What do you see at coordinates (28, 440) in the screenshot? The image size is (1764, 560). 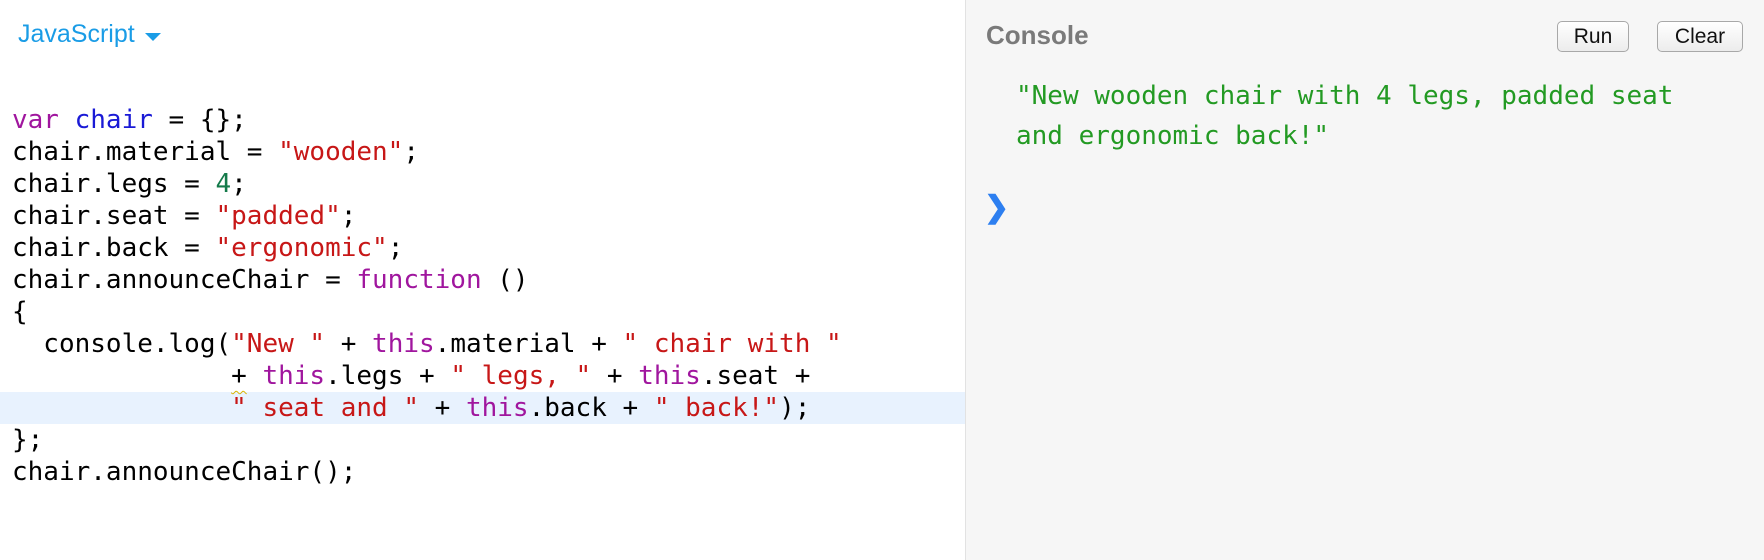 I see `code-token: };` at bounding box center [28, 440].